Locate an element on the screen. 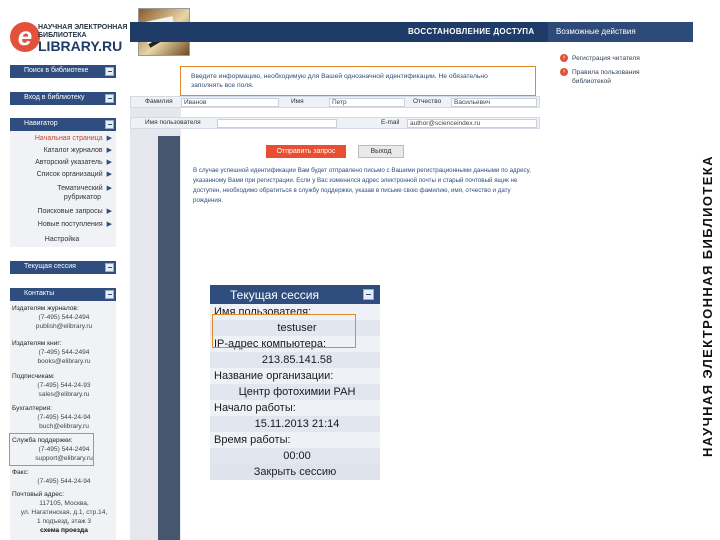  nav-item-journals: Каталог журналов ▶ is located at coordinates (69, 150).